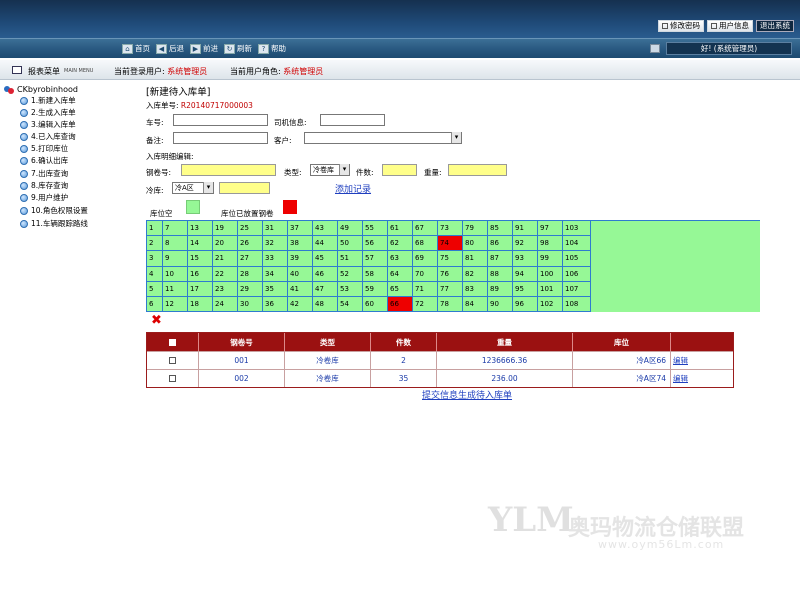 The image size is (800, 600). Describe the element at coordinates (525, 229) in the screenshot. I see `storage-cell: 91` at that location.